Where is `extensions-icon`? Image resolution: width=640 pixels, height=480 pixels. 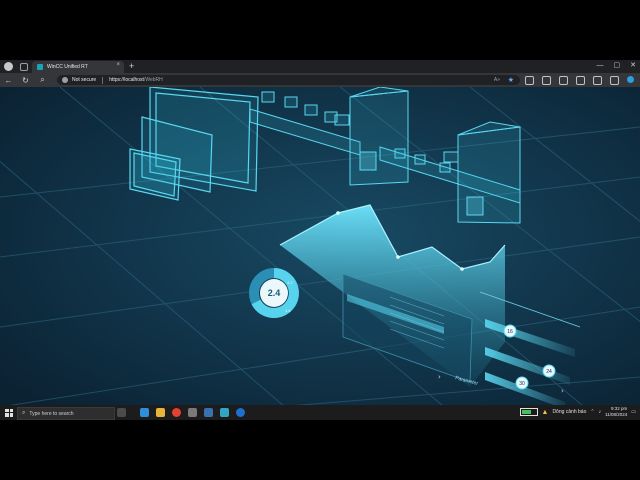
extensions-icon is located at coordinates (529, 80).